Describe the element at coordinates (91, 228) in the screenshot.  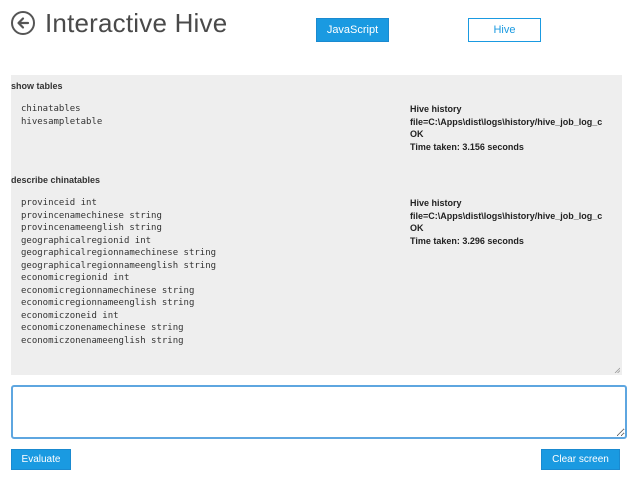
I see `result-line: provincenameenglish string` at that location.